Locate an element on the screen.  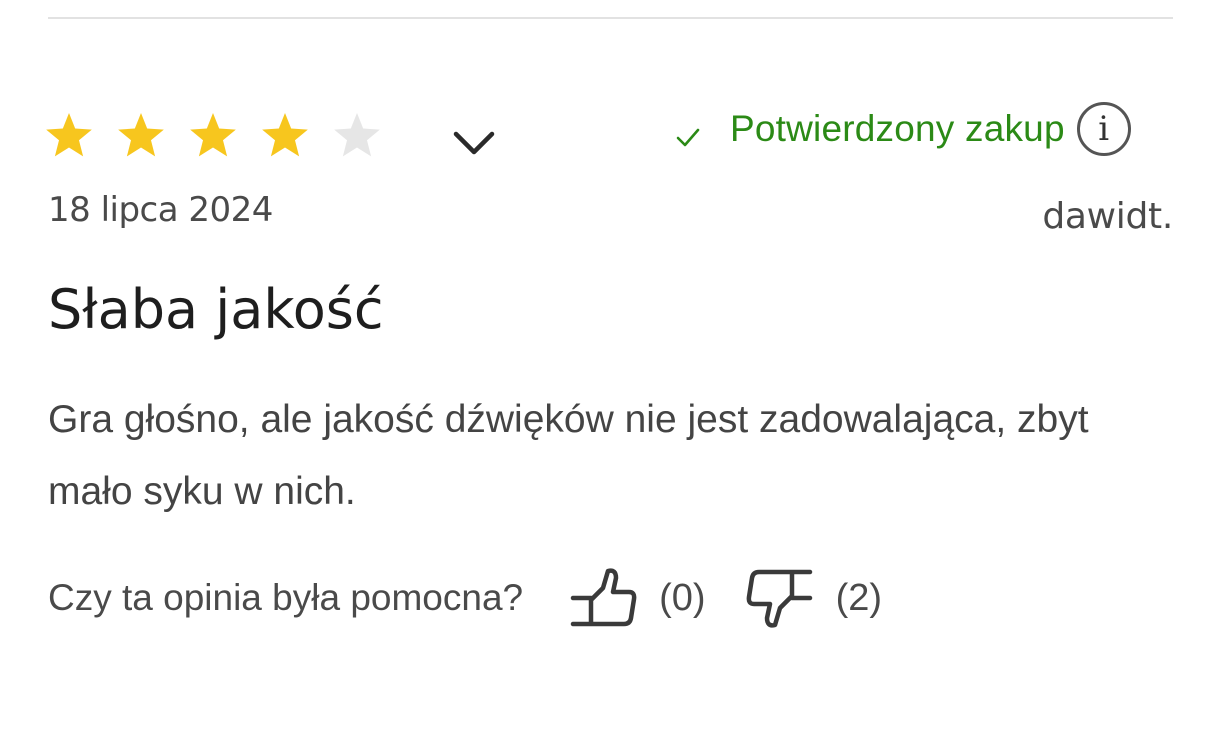
chevron-down-icon is located at coordinates (474, 142).